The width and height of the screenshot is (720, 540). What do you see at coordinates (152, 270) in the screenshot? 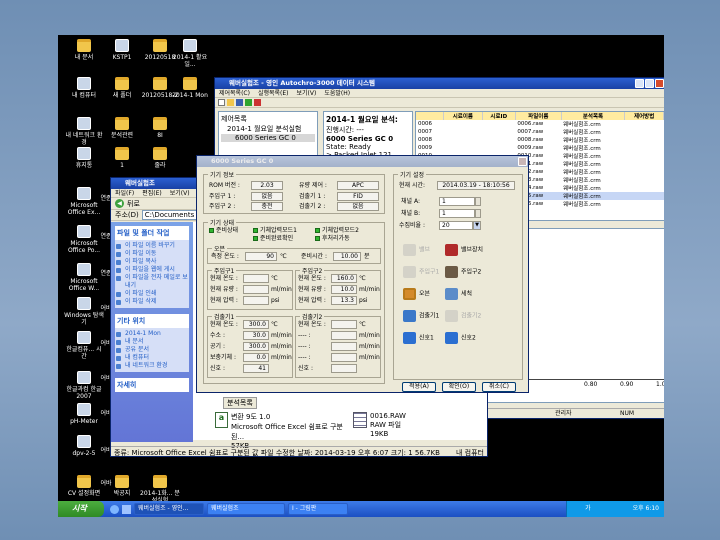
I see `task-link: 이 파일을 웹에 게시` at bounding box center [152, 270].